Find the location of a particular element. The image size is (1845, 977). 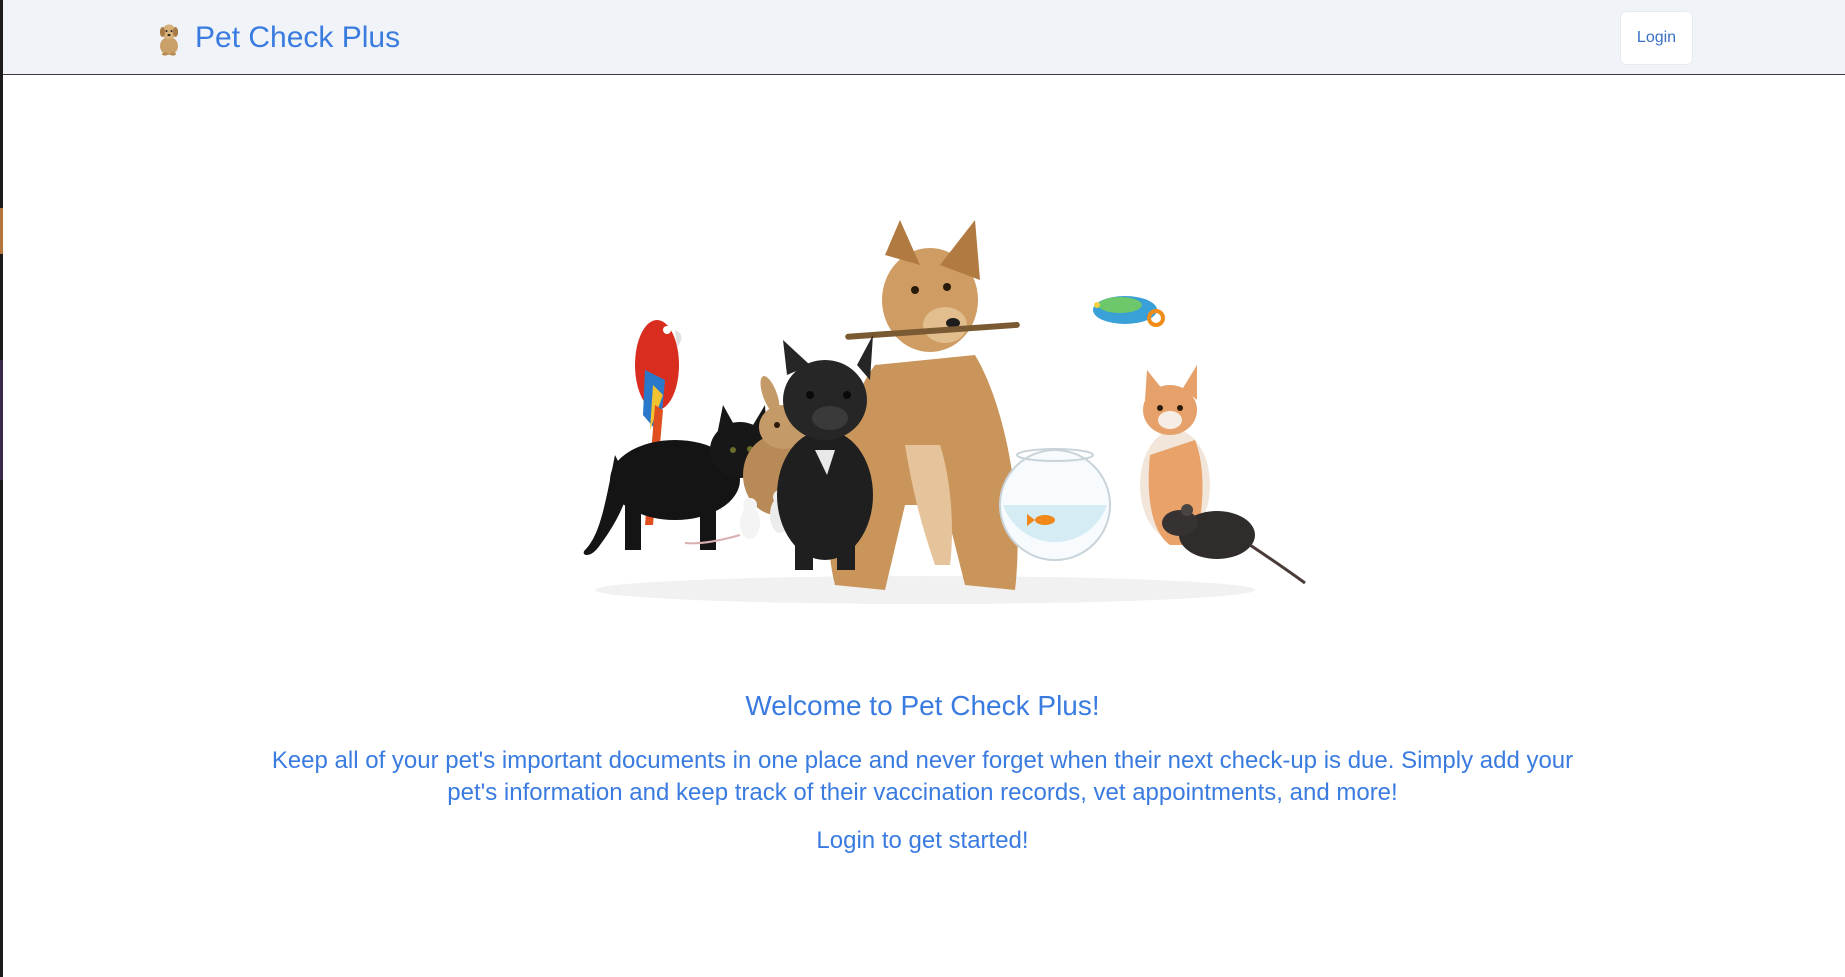

login-prompt: Login to get started! is located at coordinates (922, 840).